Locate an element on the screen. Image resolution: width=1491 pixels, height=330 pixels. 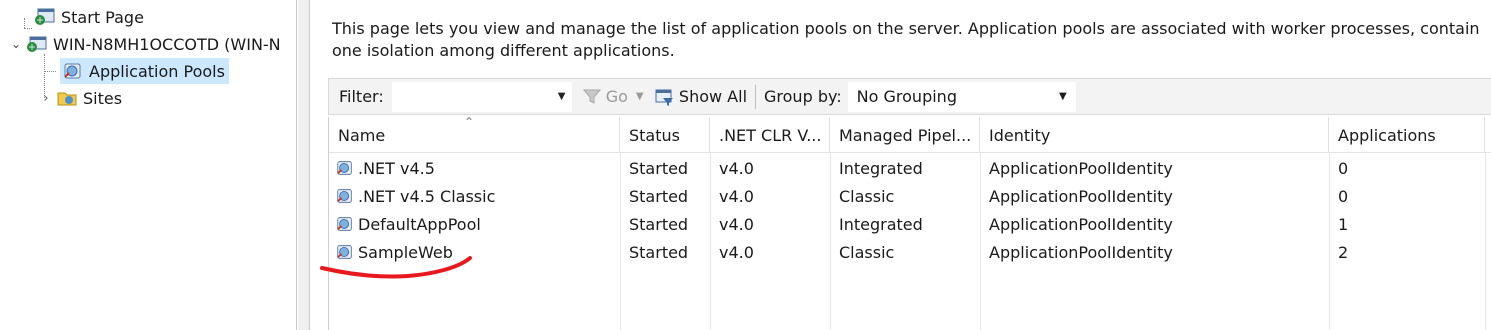
show-all-button: Show All is located at coordinates (700, 97).